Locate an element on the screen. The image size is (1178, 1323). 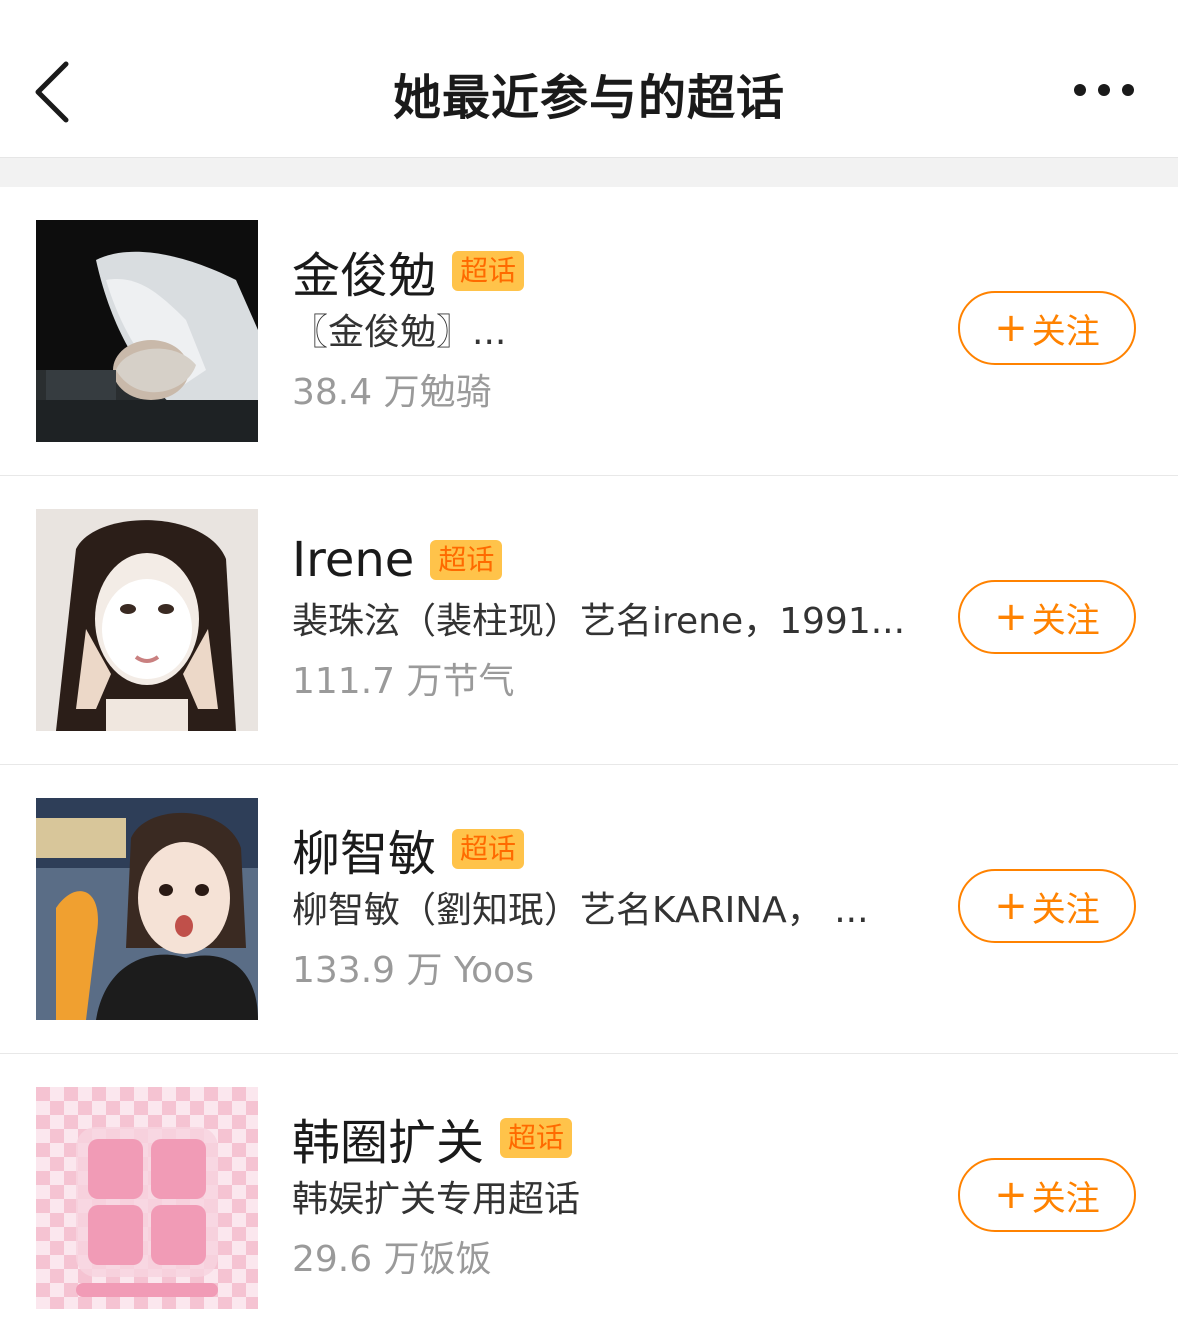
topic-info: 韩圈扩关 超话 韩娱扩关专用超话 29.6 万饭饭 is located at coordinates (607, 1195).